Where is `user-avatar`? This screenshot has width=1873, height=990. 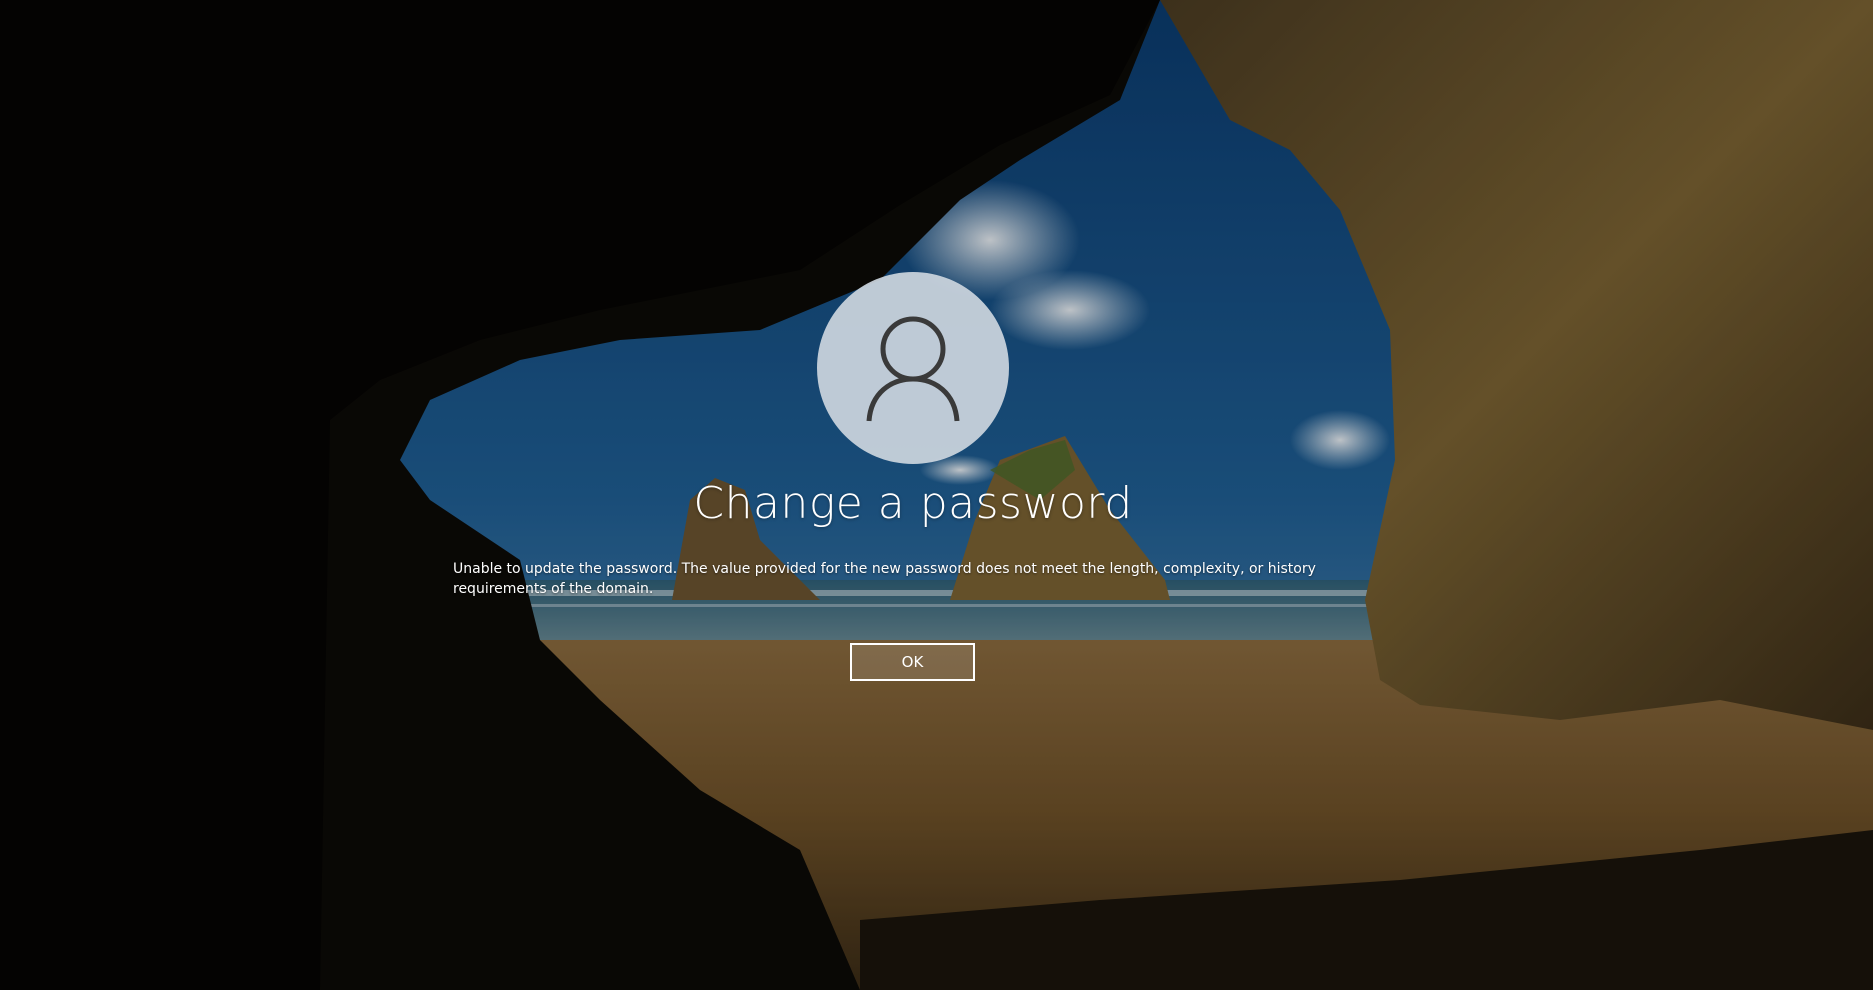
user-avatar is located at coordinates (913, 368).